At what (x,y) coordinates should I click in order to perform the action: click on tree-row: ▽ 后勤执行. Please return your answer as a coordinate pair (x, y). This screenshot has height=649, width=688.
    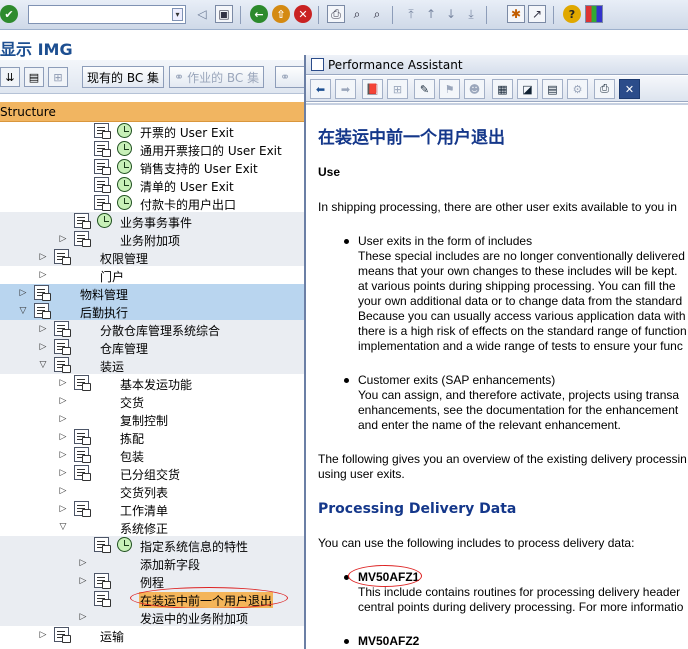
    Looking at the image, I should click on (152, 311).